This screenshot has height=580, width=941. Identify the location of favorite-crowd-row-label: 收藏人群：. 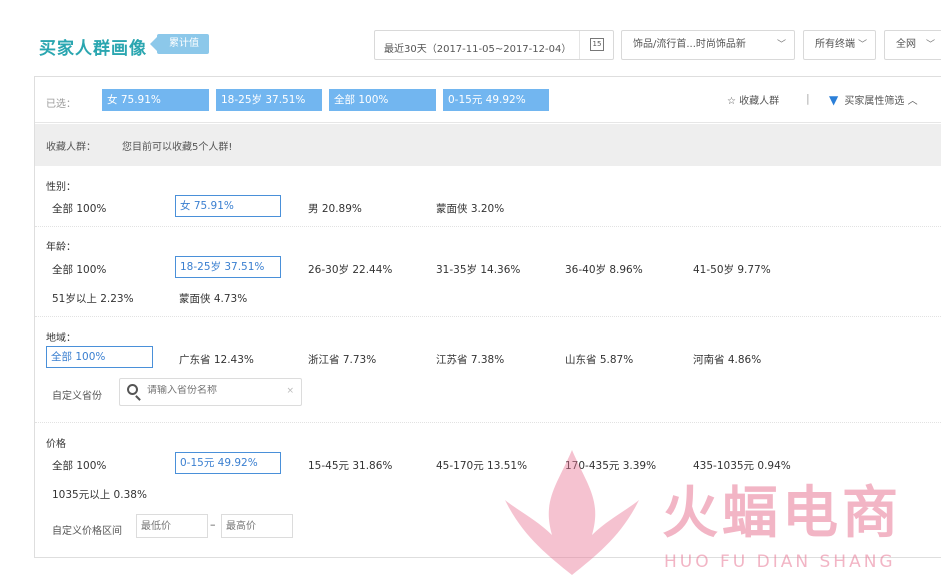
(71, 147).